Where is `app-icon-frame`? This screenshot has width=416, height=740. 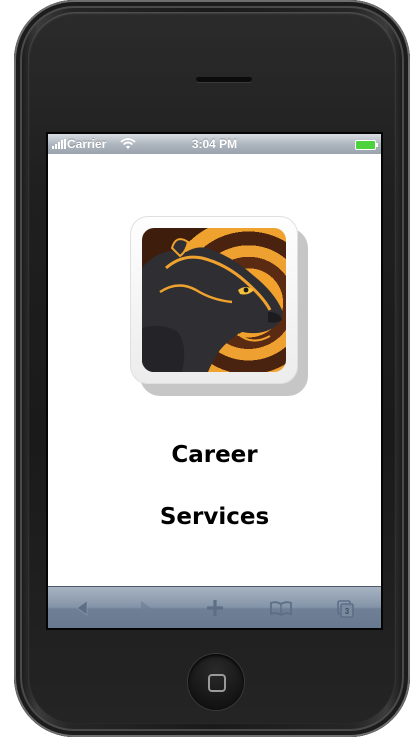
app-icon-frame is located at coordinates (214, 300).